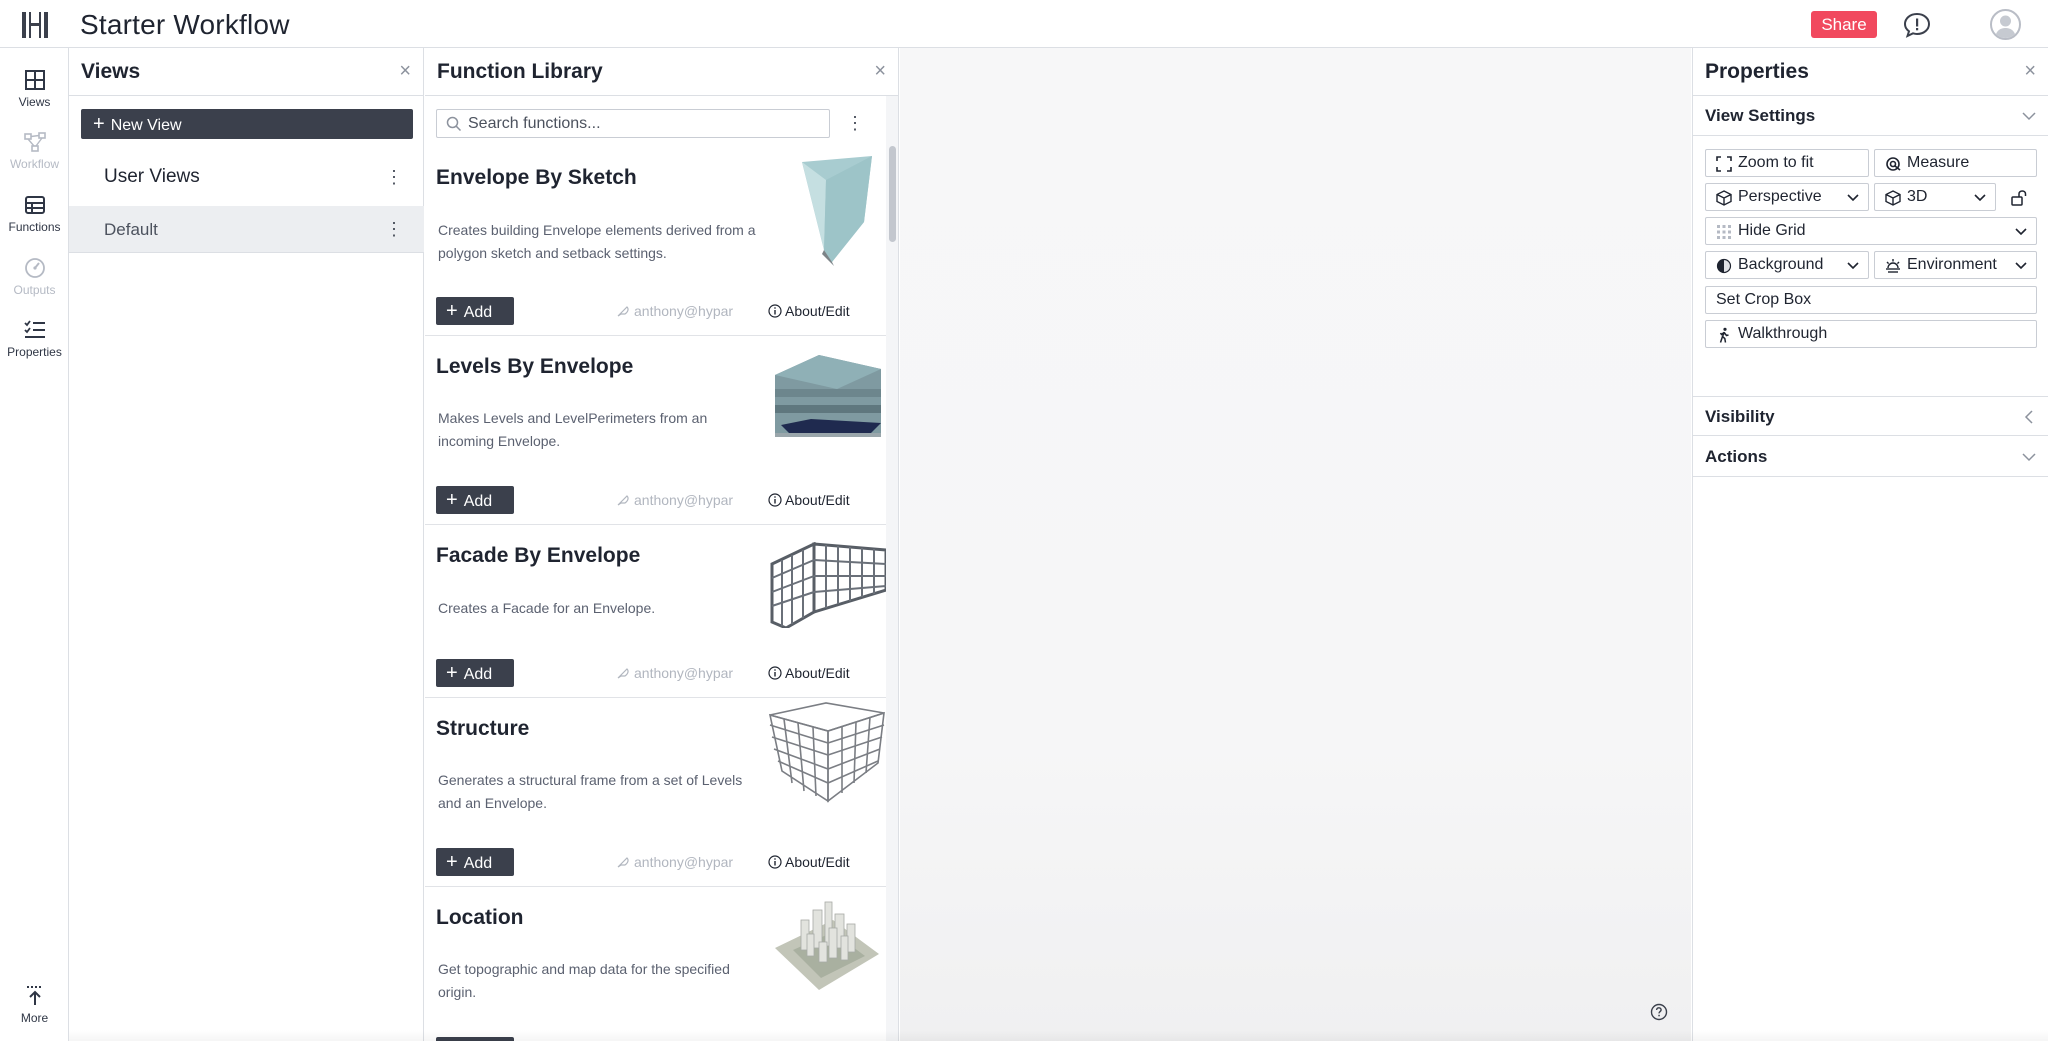 The width and height of the screenshot is (2048, 1041). I want to click on button-label: Hide Grid, so click(1772, 230).